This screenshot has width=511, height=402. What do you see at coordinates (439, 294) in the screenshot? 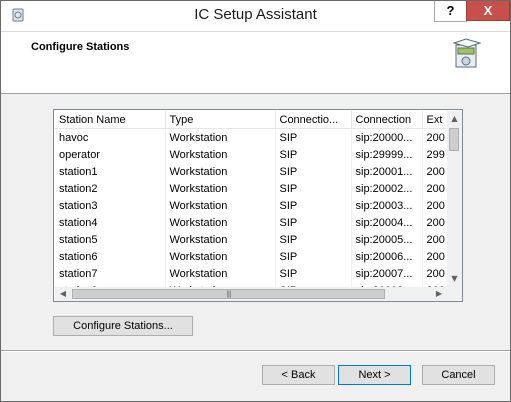
I see `scroll-right-arrow-icon: ▶` at bounding box center [439, 294].